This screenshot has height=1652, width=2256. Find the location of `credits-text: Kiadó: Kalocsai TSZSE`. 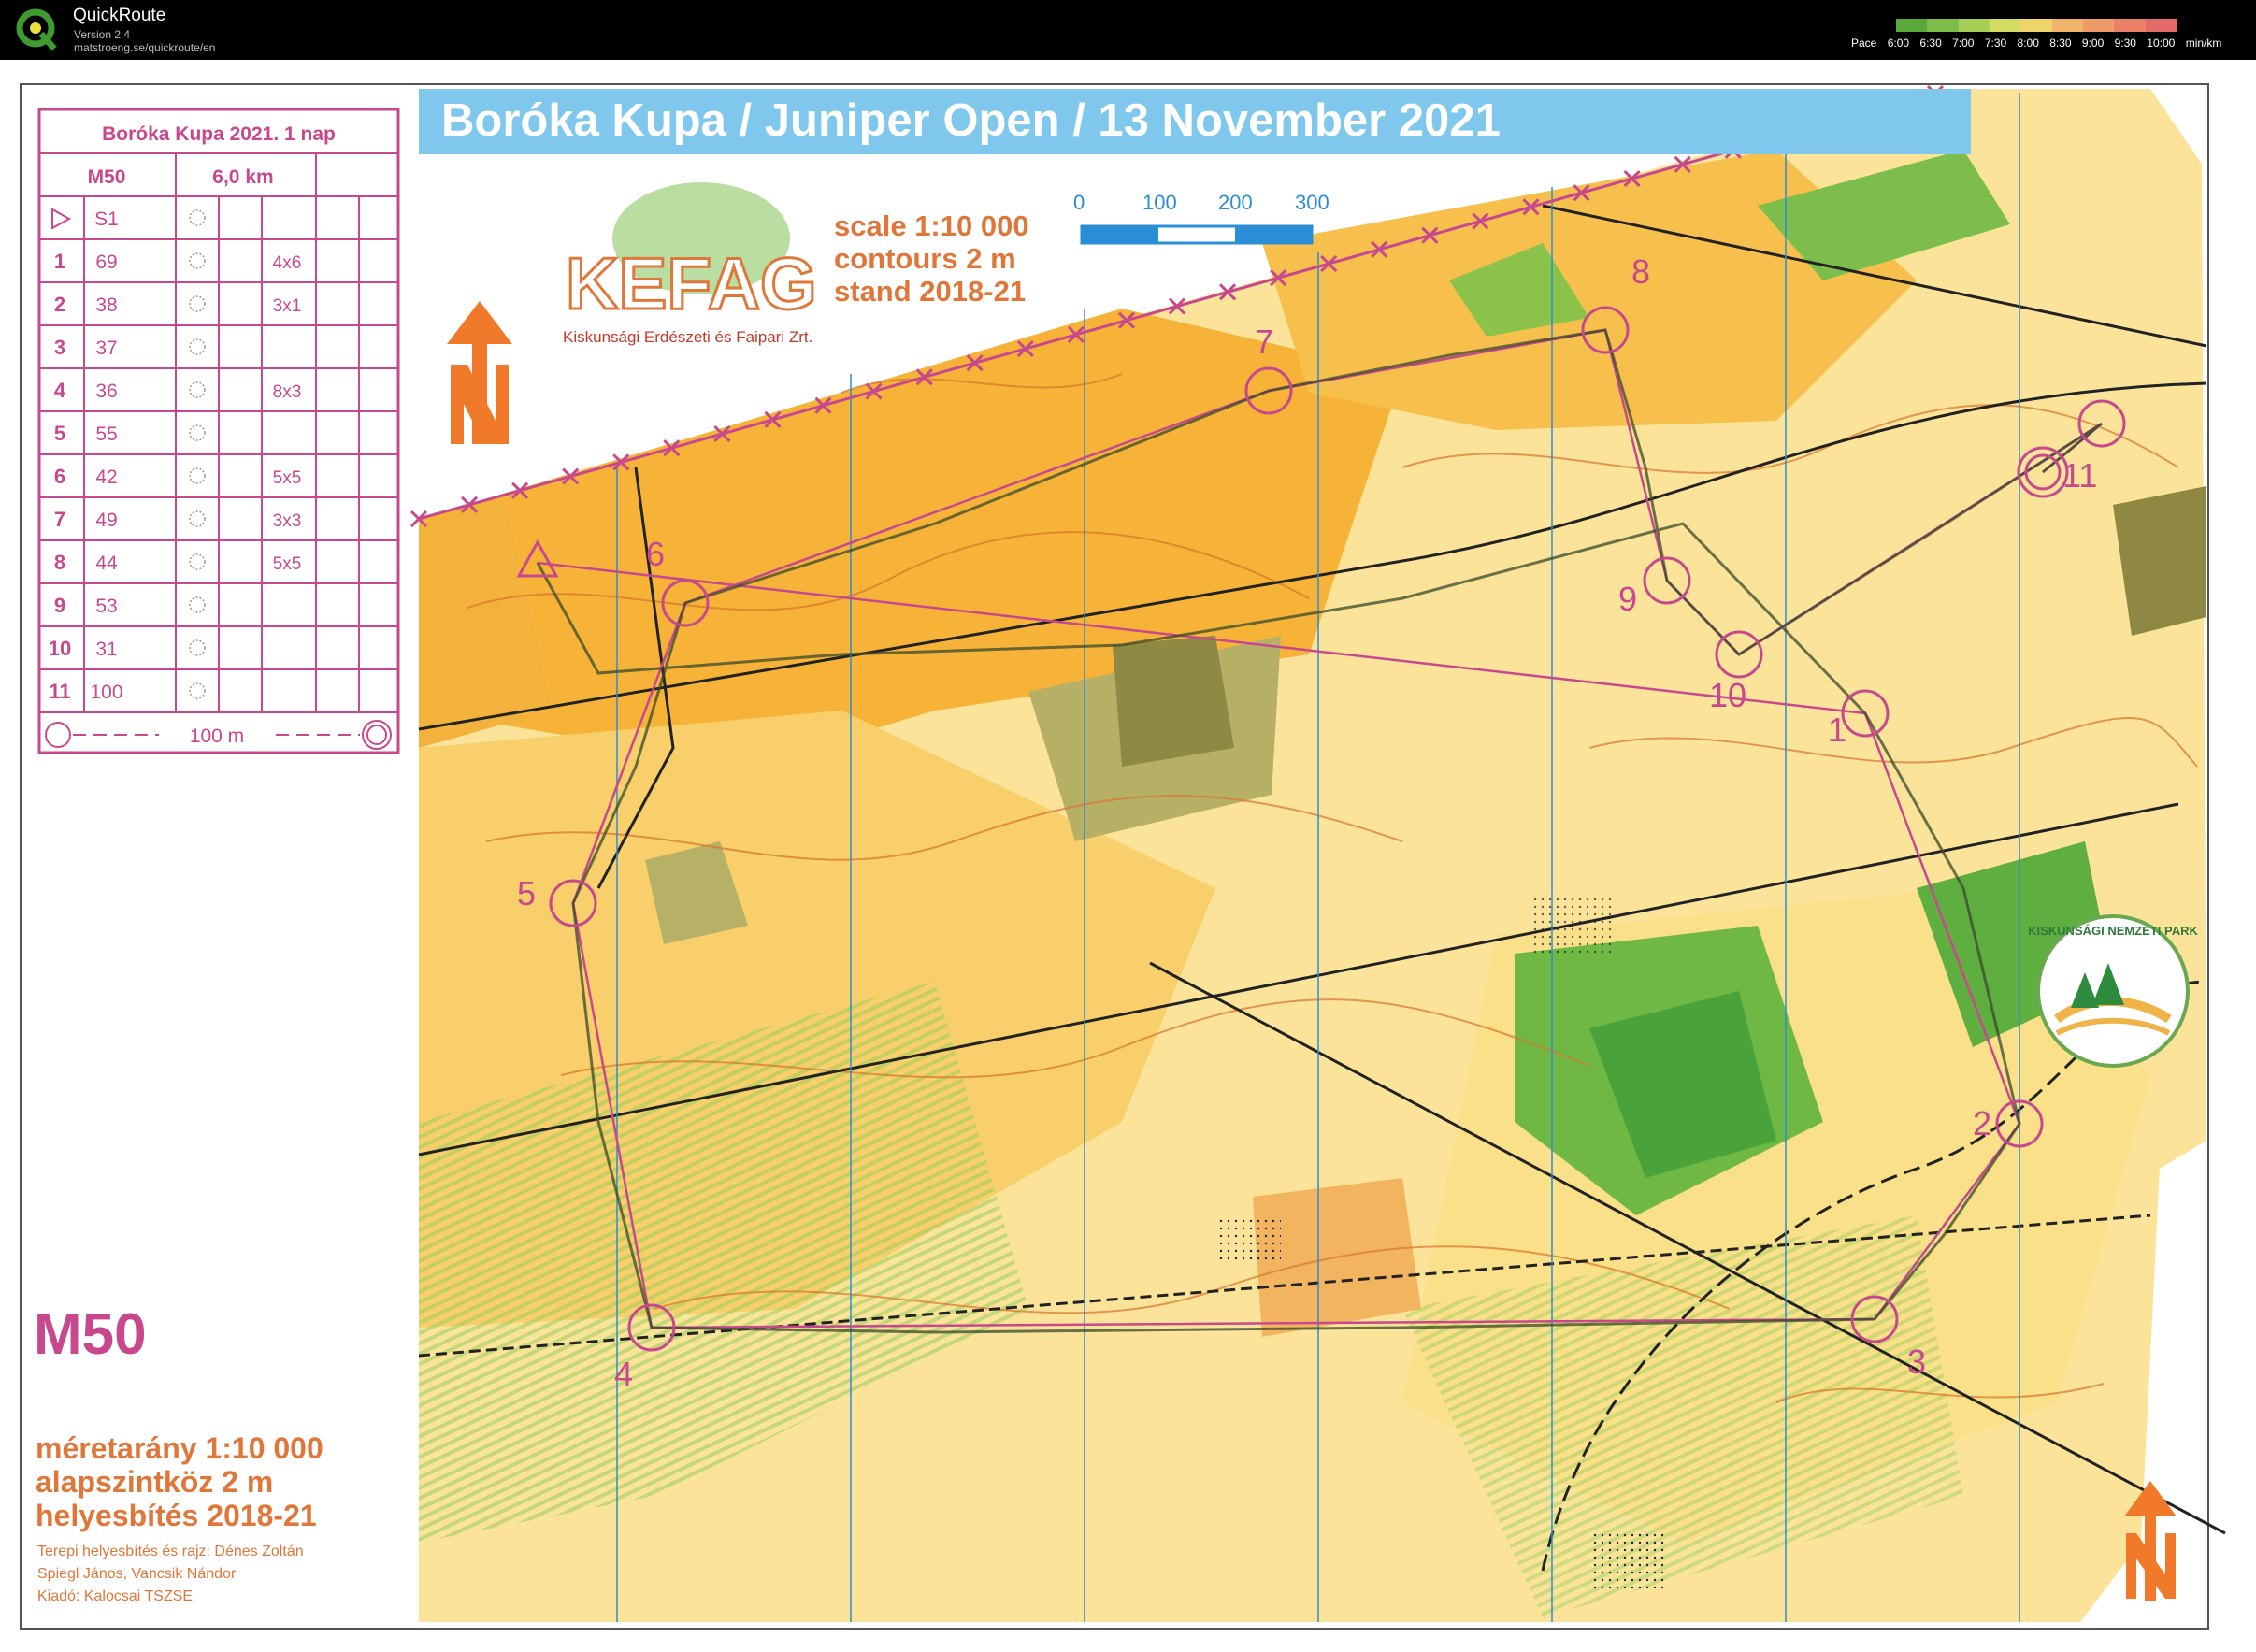

credits-text: Kiadó: Kalocsai TSZSE is located at coordinates (115, 1596).